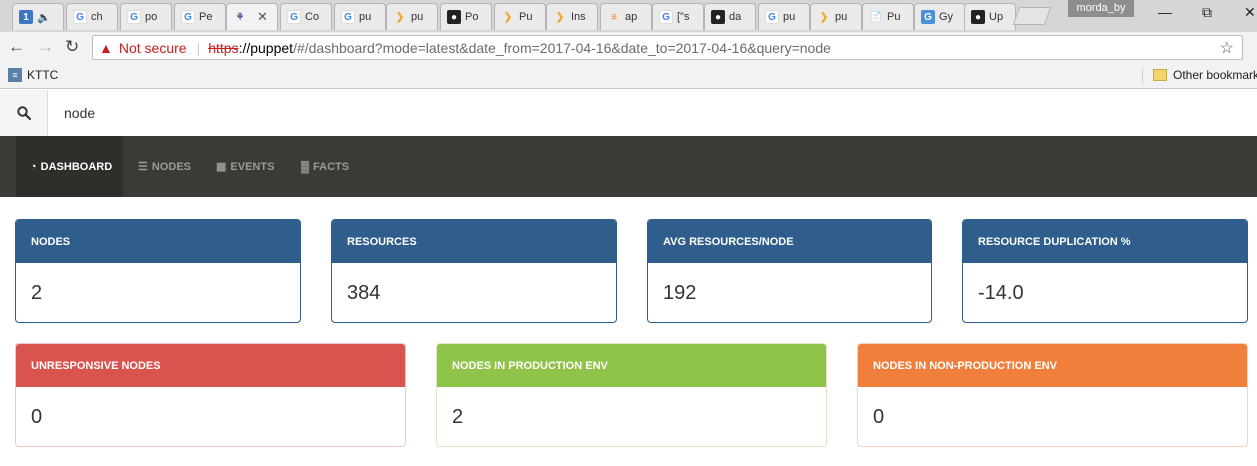 The image size is (1257, 466). I want to click on reload-icon: ↻, so click(72, 47).